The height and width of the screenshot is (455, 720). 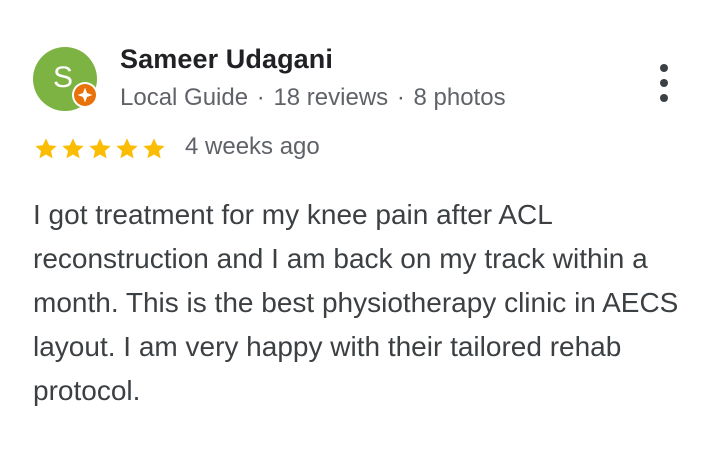 I want to click on local-guide-label: Local Guide, so click(x=184, y=97).